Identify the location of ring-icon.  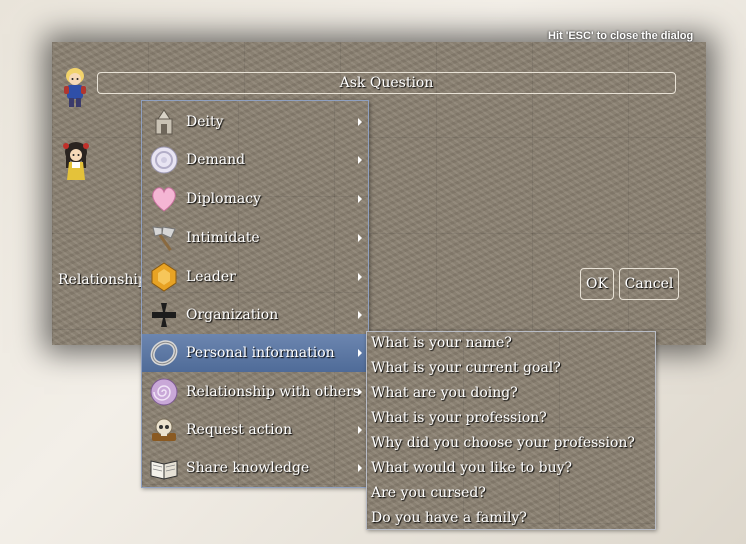
(164, 353).